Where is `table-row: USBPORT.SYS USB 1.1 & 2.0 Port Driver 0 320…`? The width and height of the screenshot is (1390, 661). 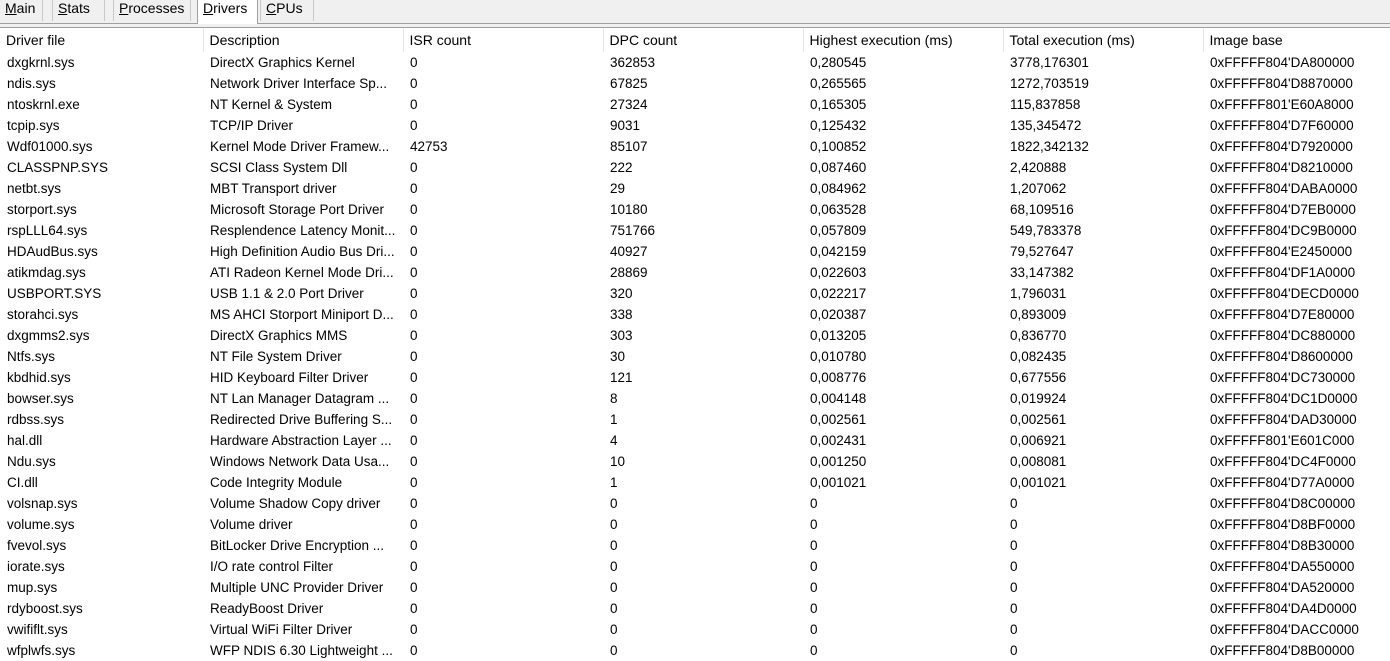 table-row: USBPORT.SYS USB 1.1 & 2.0 Port Driver 0 320… is located at coordinates (695, 293).